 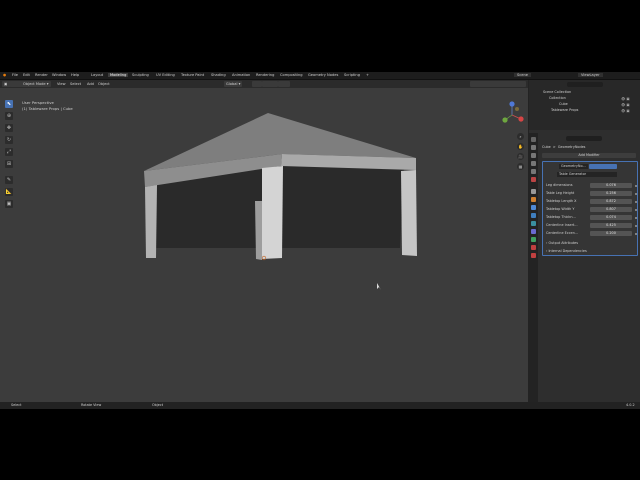 What do you see at coordinates (611, 217) in the screenshot?
I see `param-field-4: 0.074` at bounding box center [611, 217].